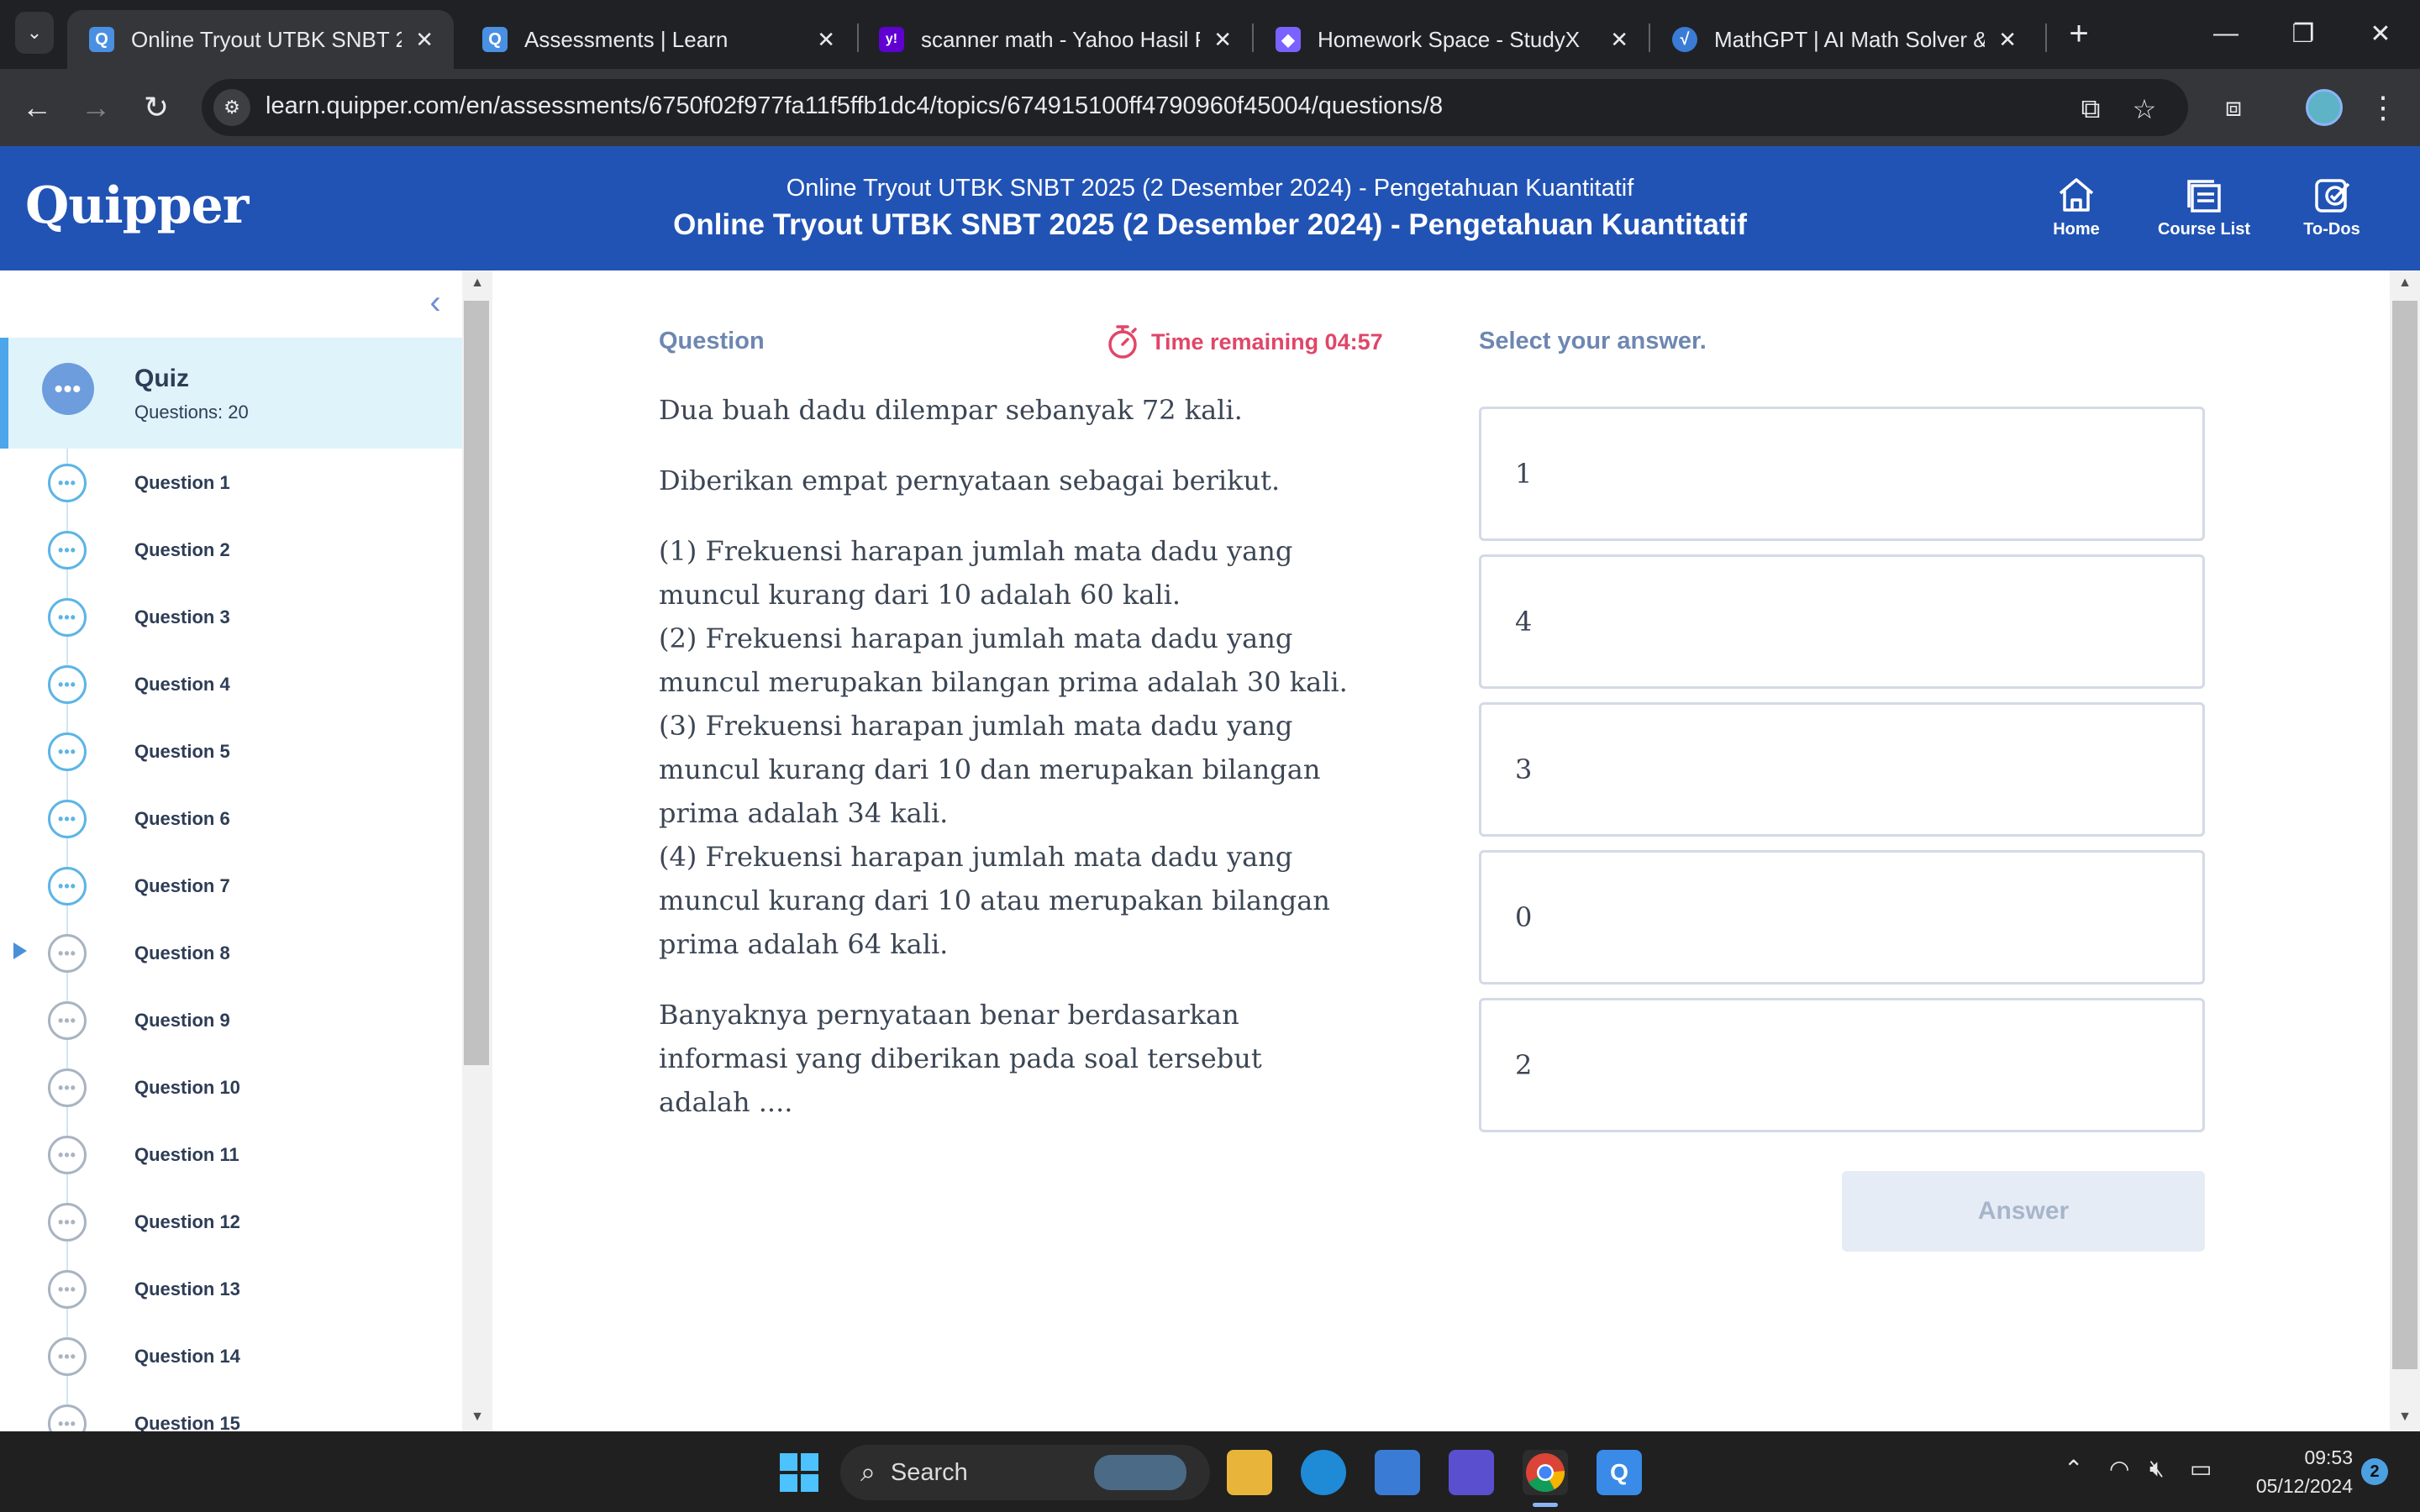 This screenshot has height=1512, width=2420. Describe the element at coordinates (182, 684) in the screenshot. I see `sidebar-item-label: Question 4` at that location.